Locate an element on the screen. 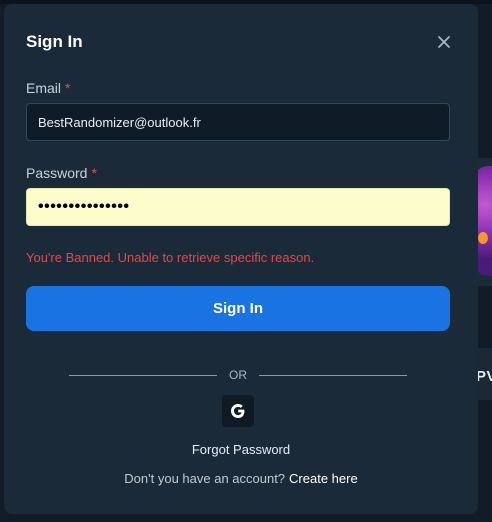  password-field: ••••••••••••••• is located at coordinates (238, 207).